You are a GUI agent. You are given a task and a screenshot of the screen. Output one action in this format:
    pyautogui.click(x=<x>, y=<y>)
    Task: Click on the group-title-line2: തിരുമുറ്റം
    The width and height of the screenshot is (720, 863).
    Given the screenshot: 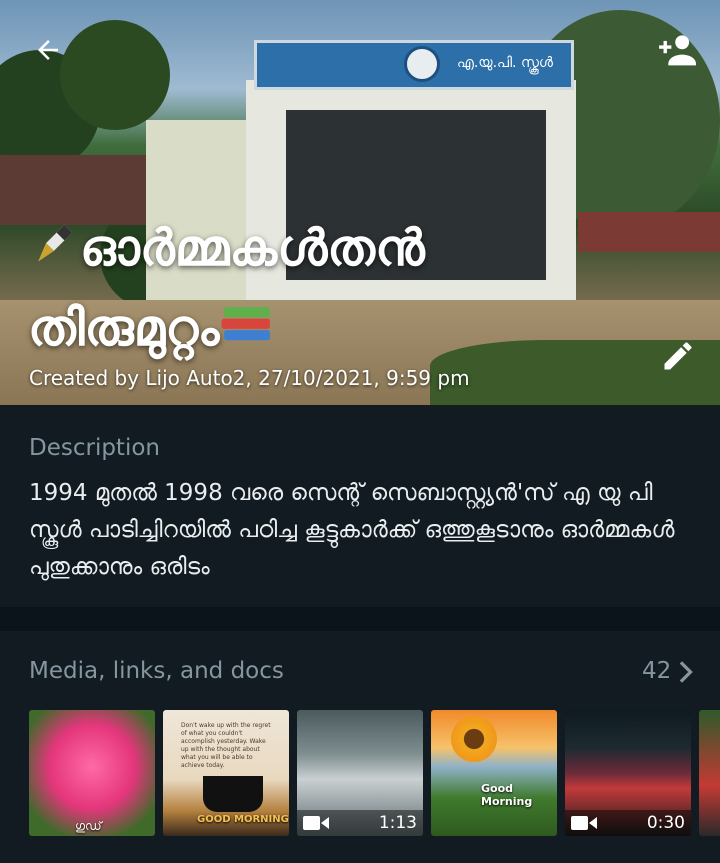 What is the action you would take?
    pyautogui.click(x=124, y=327)
    